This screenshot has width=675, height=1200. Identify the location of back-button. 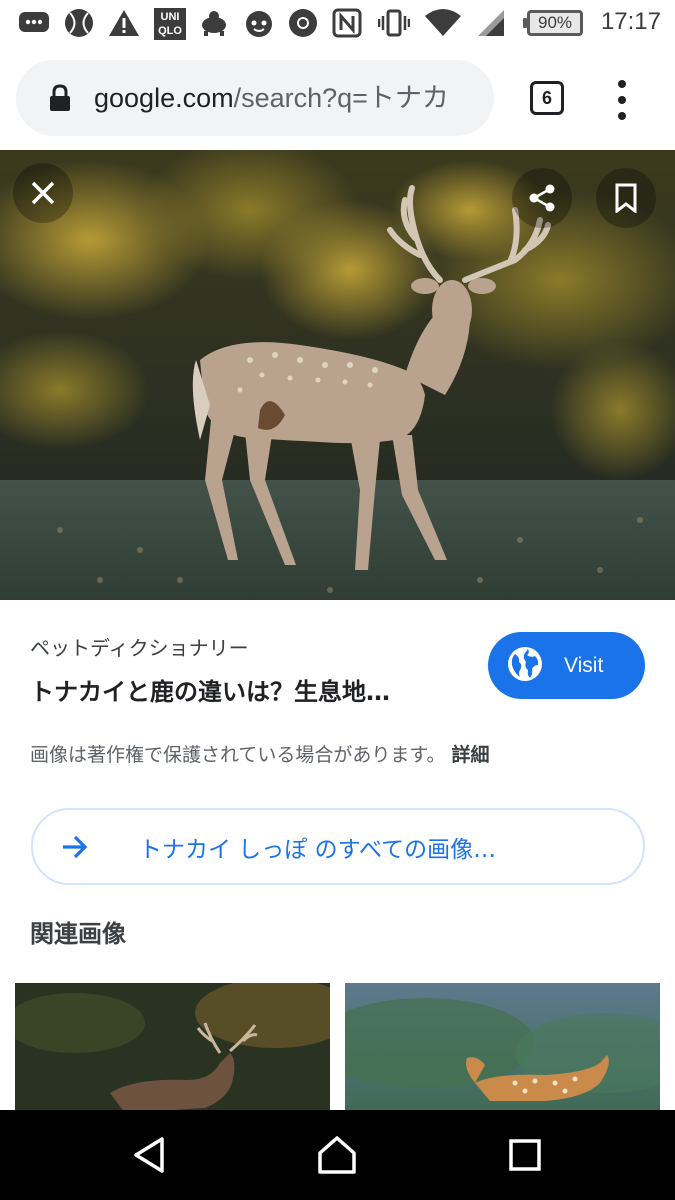
(150, 1157).